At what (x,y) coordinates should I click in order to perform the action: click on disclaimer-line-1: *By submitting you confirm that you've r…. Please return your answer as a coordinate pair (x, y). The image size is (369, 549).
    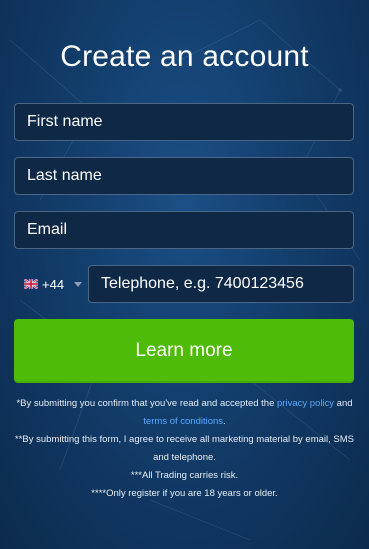
    Looking at the image, I should click on (184, 413).